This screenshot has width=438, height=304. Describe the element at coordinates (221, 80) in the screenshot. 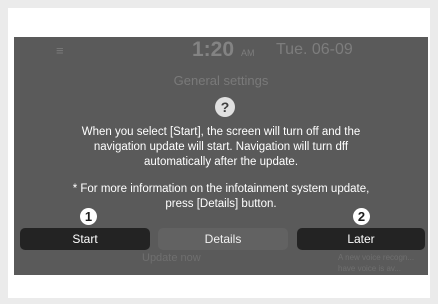

I see `page-title: General settings` at that location.